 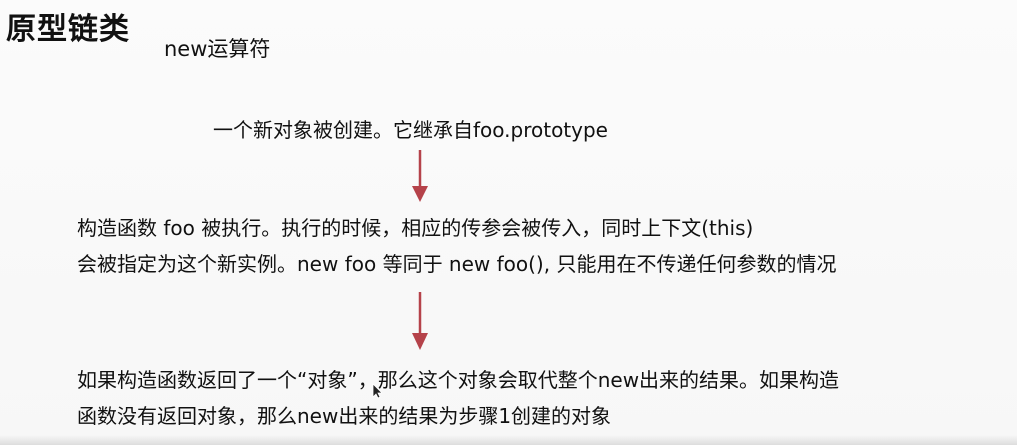 I want to click on bottom-edge-shadow, so click(x=508, y=440).